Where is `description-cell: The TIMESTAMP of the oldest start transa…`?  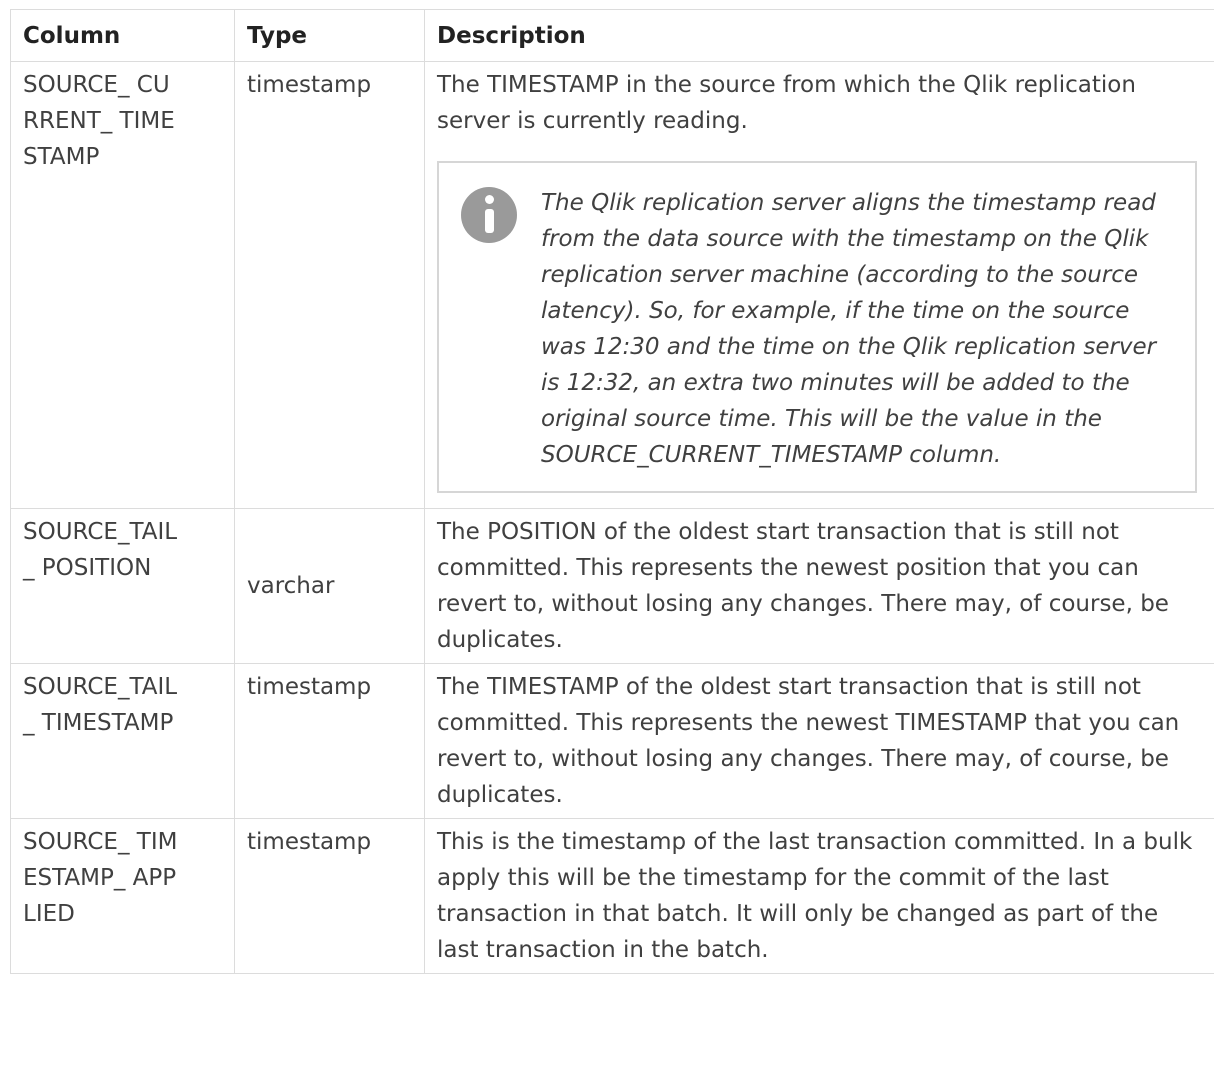 description-cell: The TIMESTAMP of the oldest start transa… is located at coordinates (819, 741).